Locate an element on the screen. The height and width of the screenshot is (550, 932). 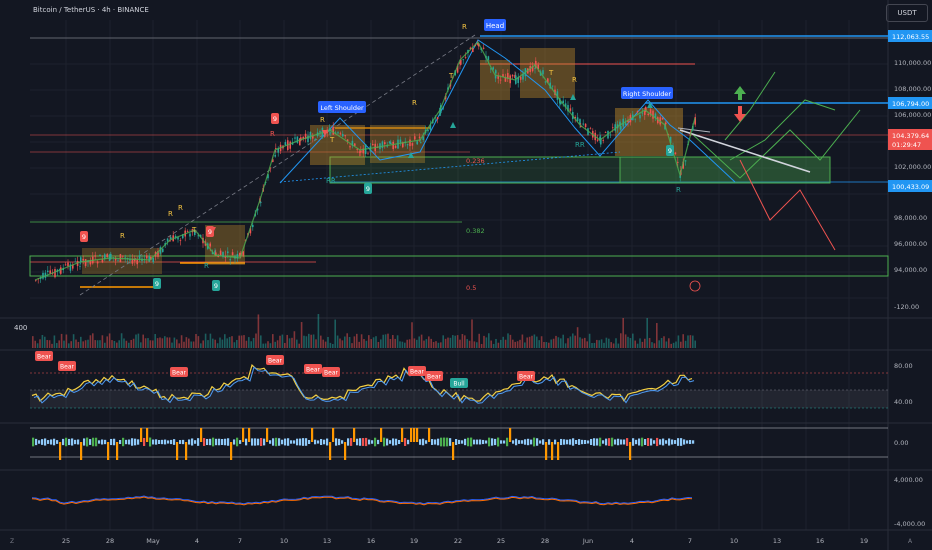
left-shoulder-label: Left Shoulder is located at coordinates (342, 107).